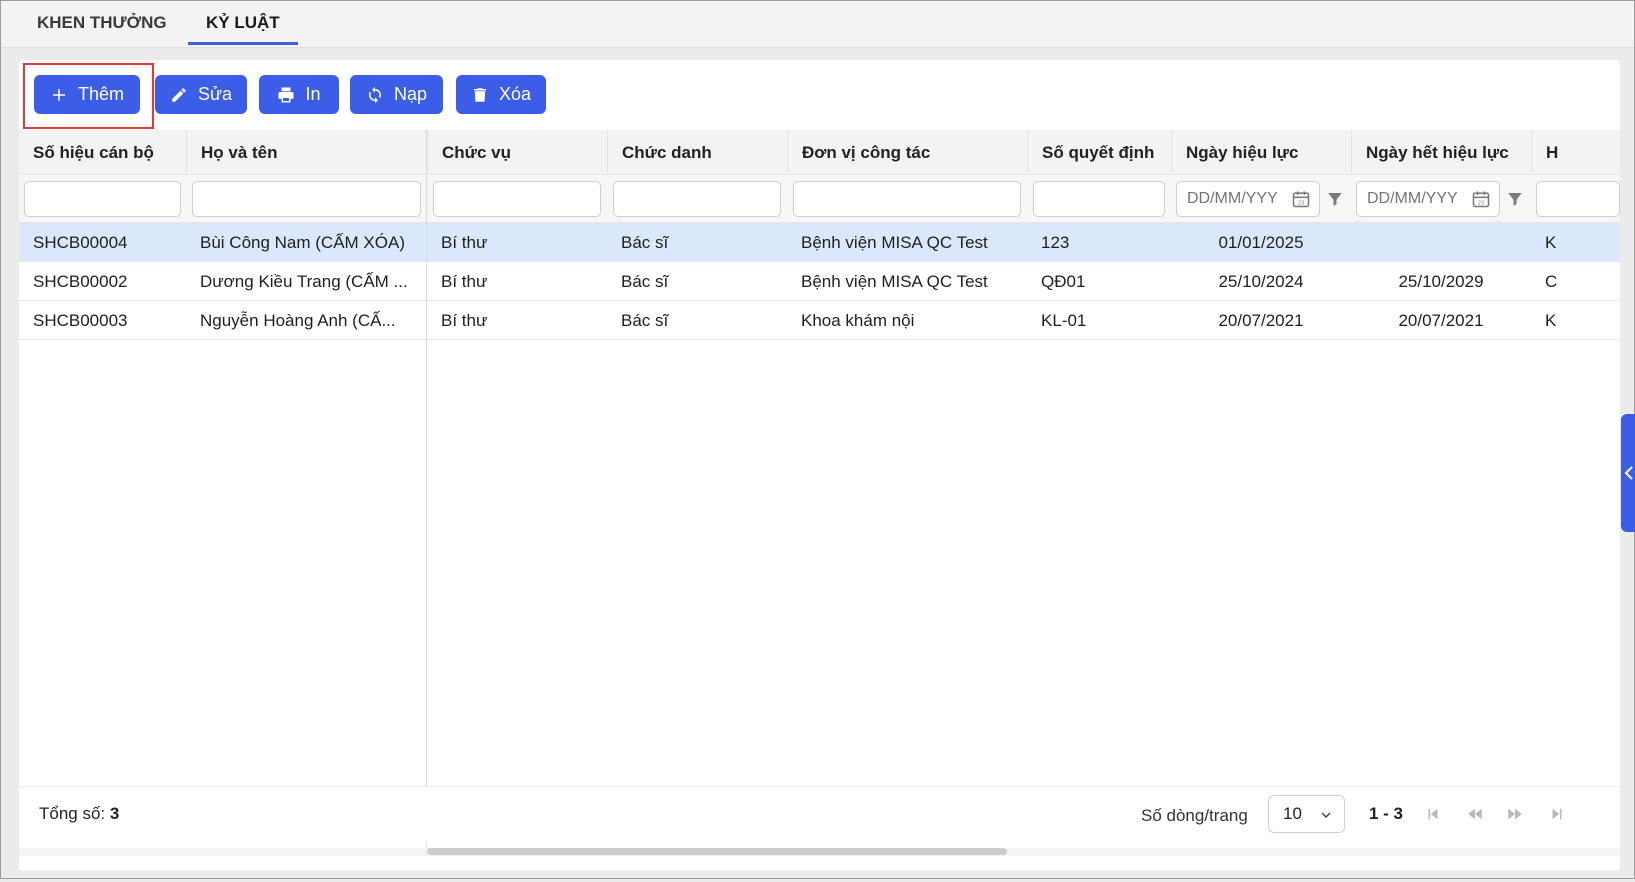  I want to click on column-header-effective-date: Ngày hiệu lực, so click(1261, 152).